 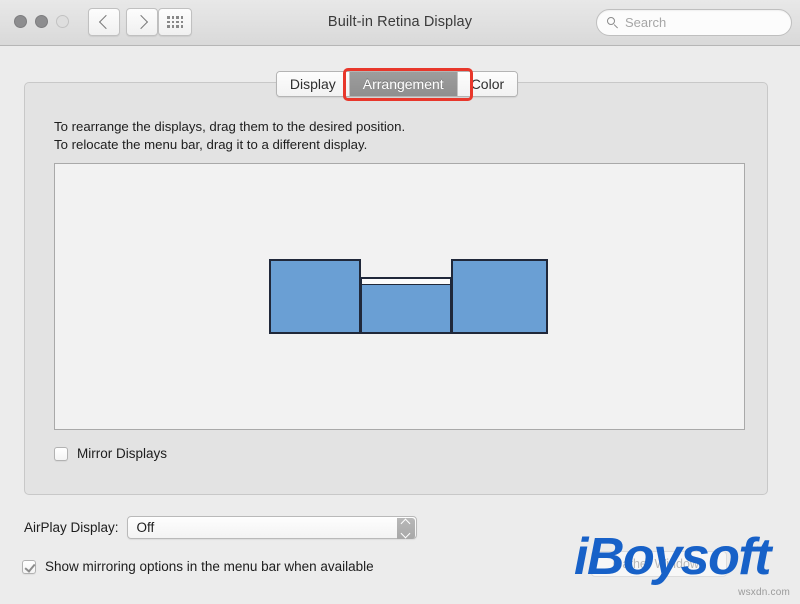 I want to click on display-thumbnail-right, so click(x=499, y=296).